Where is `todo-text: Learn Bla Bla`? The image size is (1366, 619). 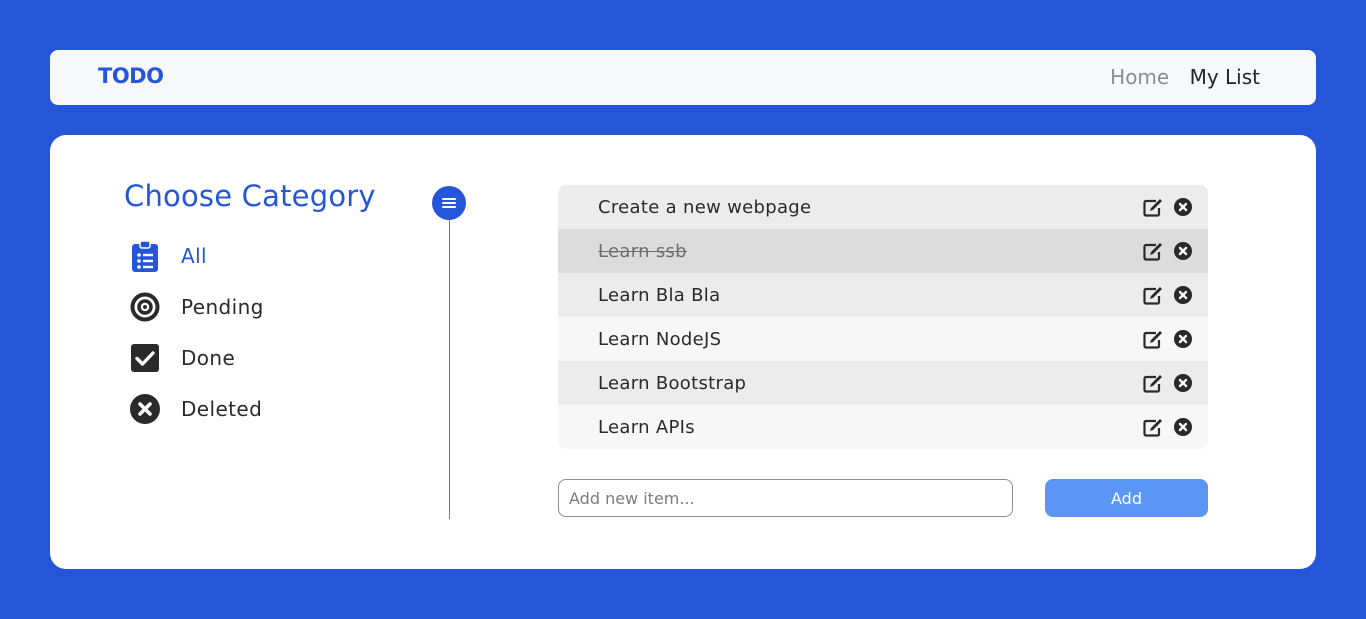 todo-text: Learn Bla Bla is located at coordinates (659, 295).